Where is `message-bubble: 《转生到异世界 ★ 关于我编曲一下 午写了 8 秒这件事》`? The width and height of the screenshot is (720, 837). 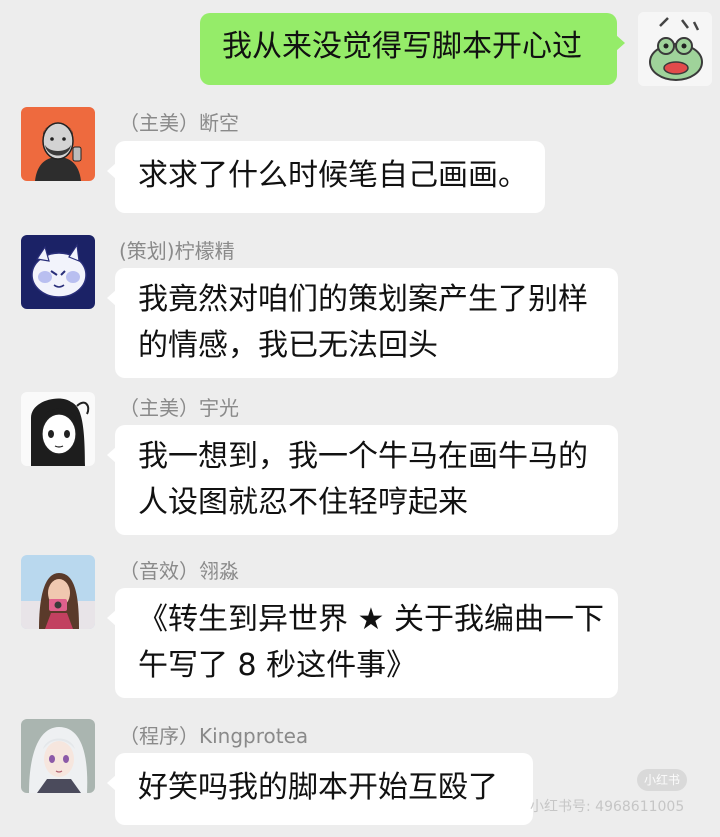
message-bubble: 《转生到异世界 ★ 关于我编曲一下 午写了 8 秒这件事》 is located at coordinates (362, 643).